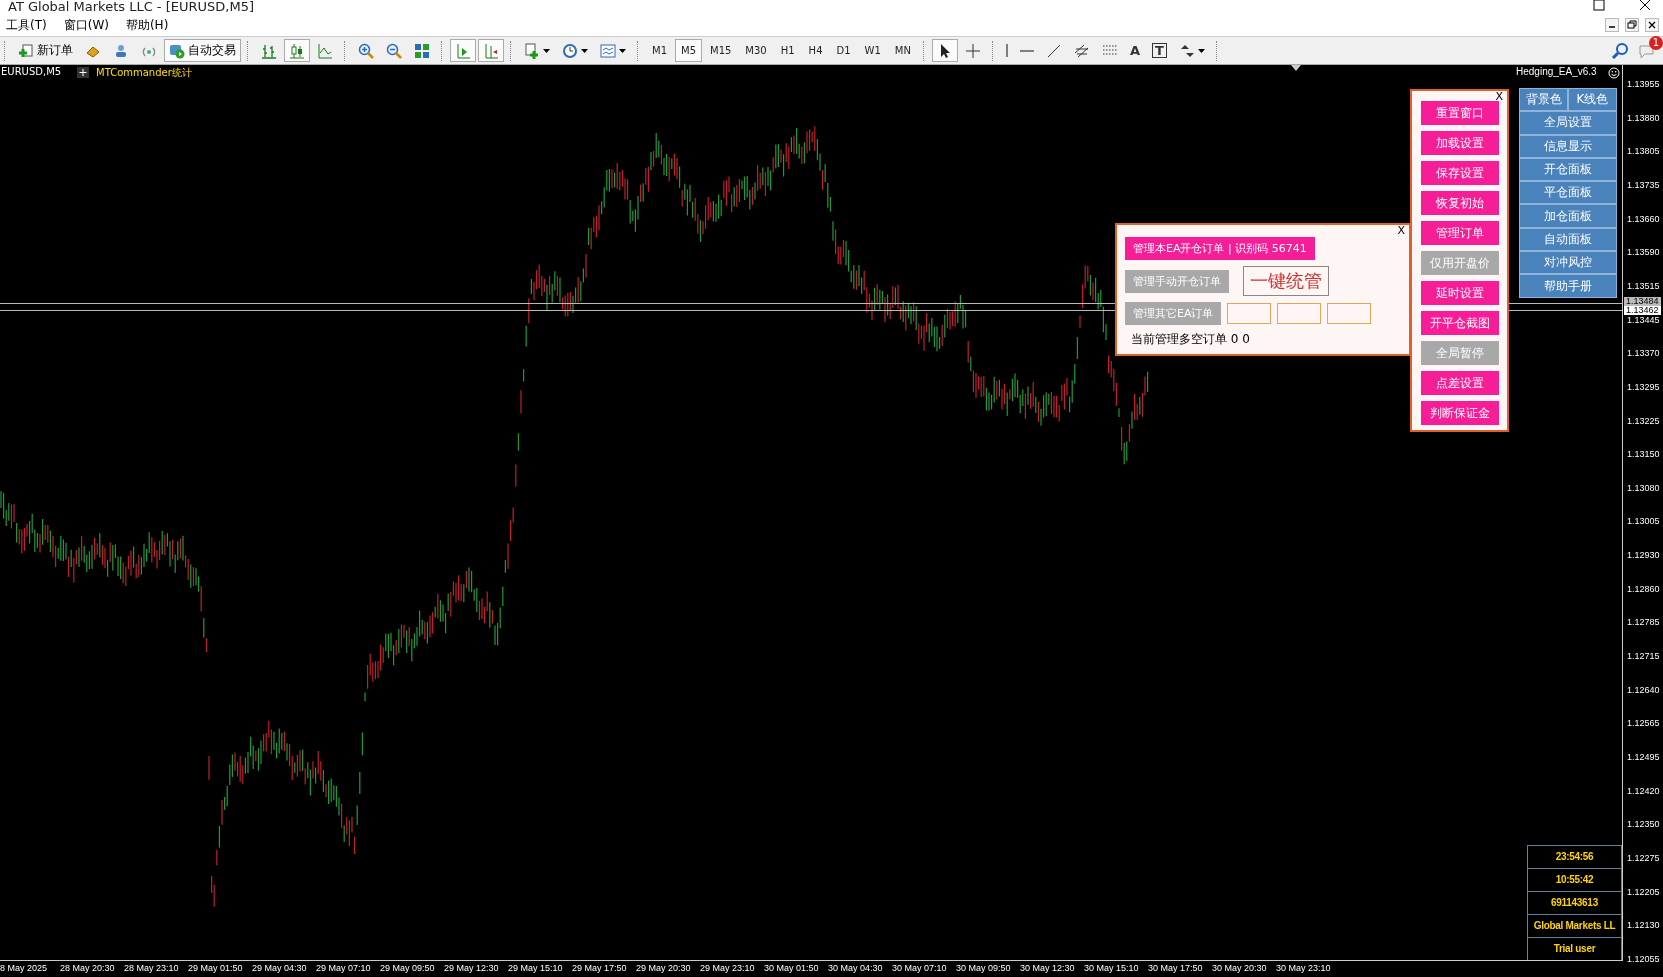  Describe the element at coordinates (972, 50) in the screenshot. I see `crosshair-icon` at that location.